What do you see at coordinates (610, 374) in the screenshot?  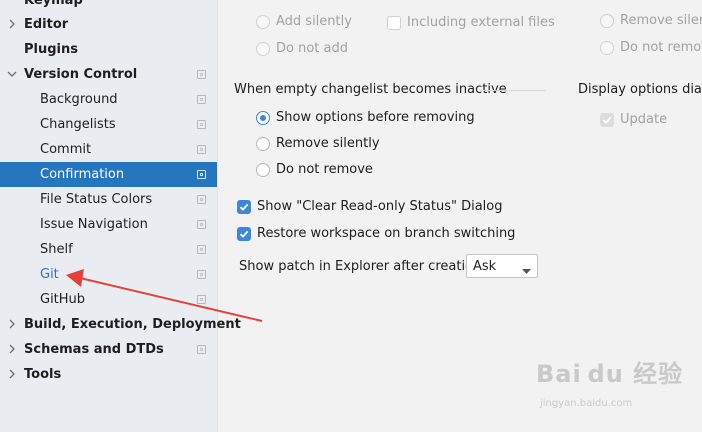 I see `watermark-brand: Bai du 经验` at bounding box center [610, 374].